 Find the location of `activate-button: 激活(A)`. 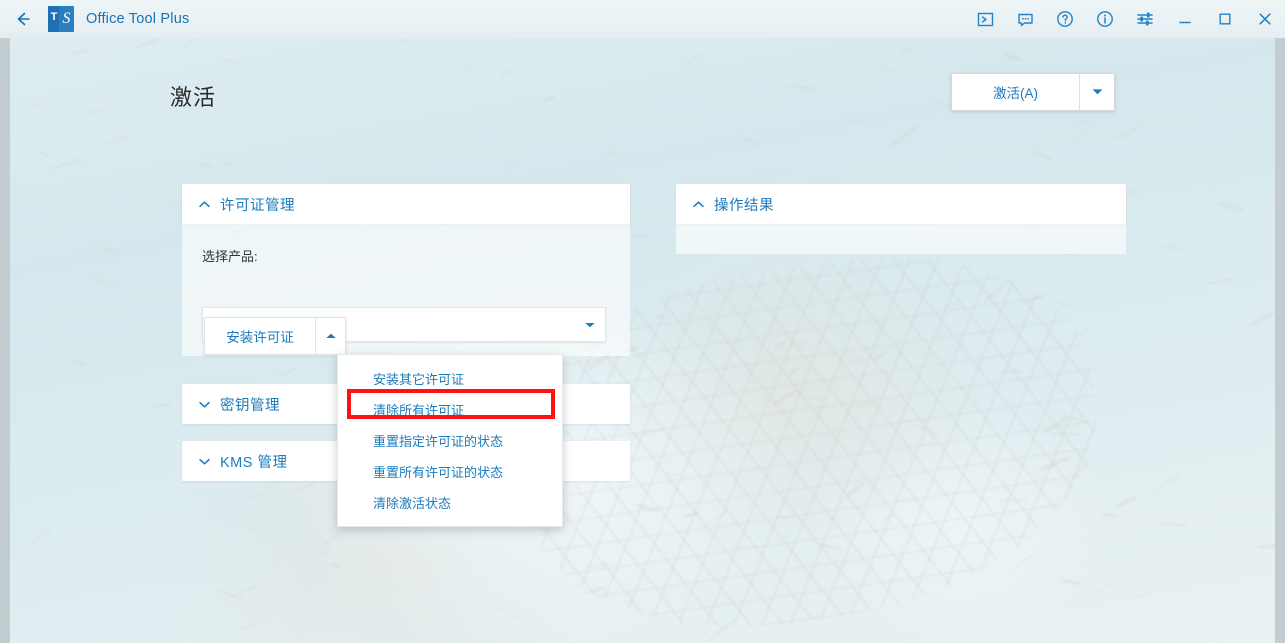

activate-button: 激活(A) is located at coordinates (1016, 92).